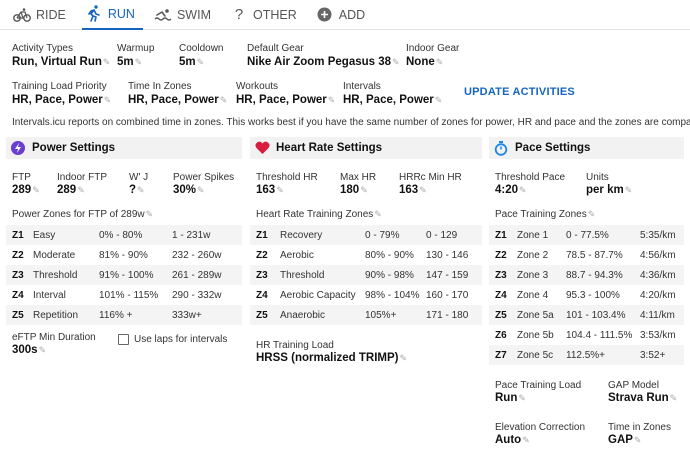 The width and height of the screenshot is (690, 450). Describe the element at coordinates (639, 427) in the screenshot. I see `pace-tiz-label: Time in Zones` at that location.